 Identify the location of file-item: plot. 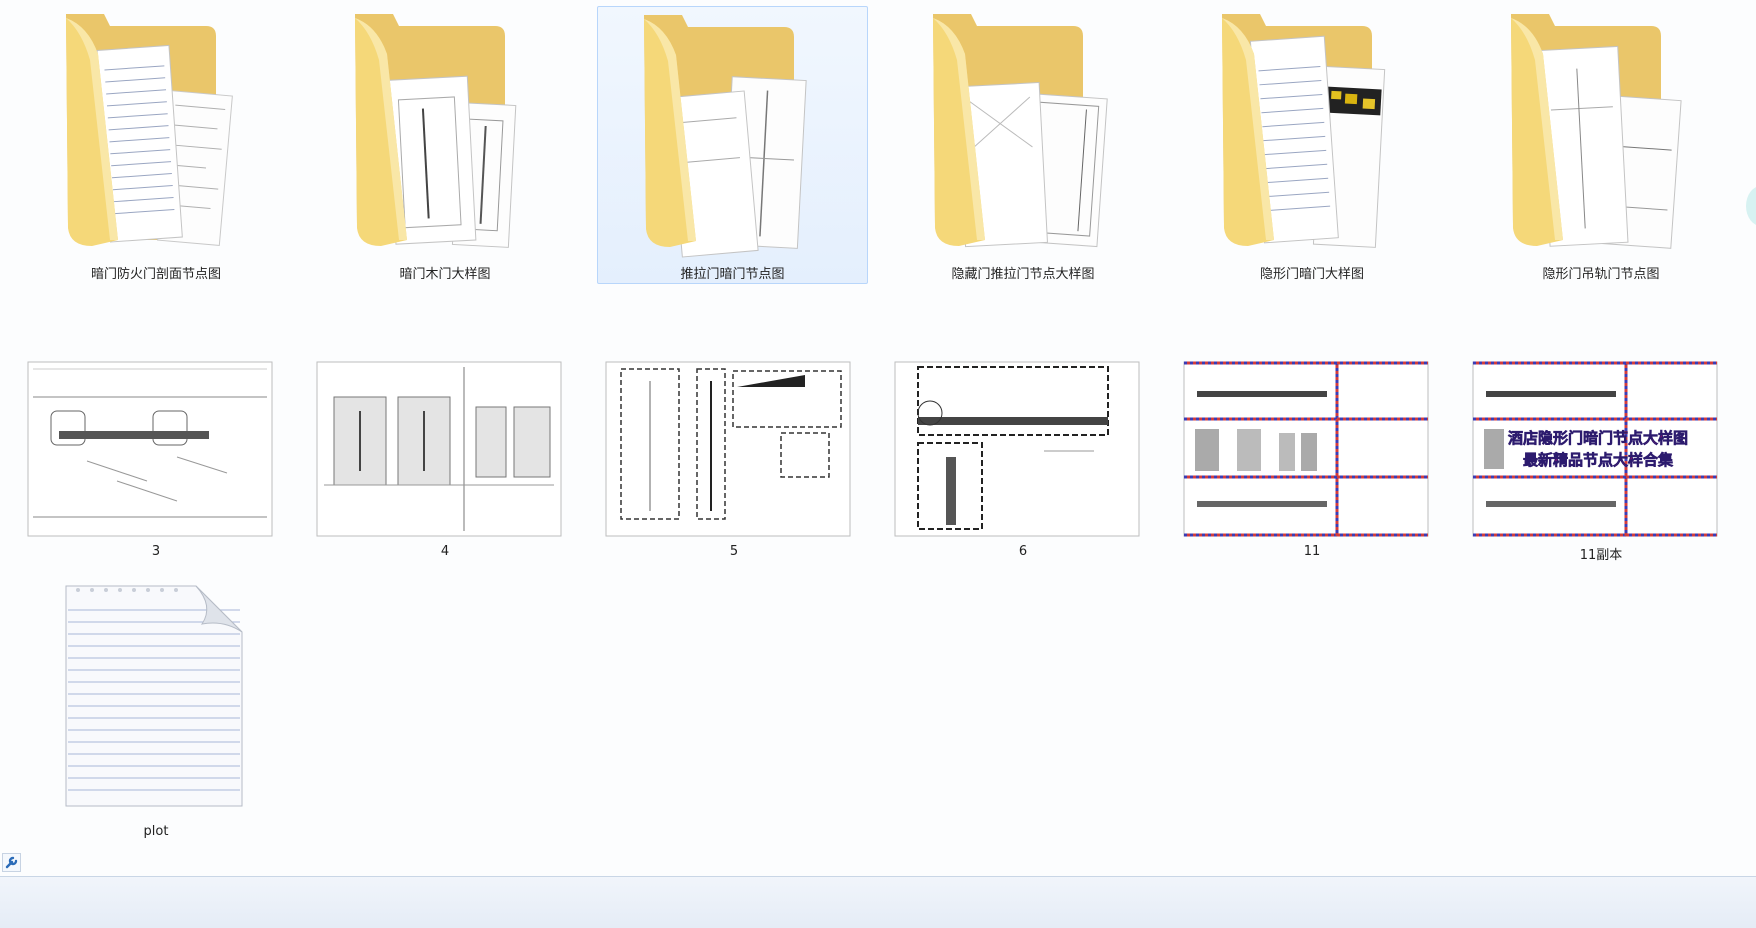
(156, 709).